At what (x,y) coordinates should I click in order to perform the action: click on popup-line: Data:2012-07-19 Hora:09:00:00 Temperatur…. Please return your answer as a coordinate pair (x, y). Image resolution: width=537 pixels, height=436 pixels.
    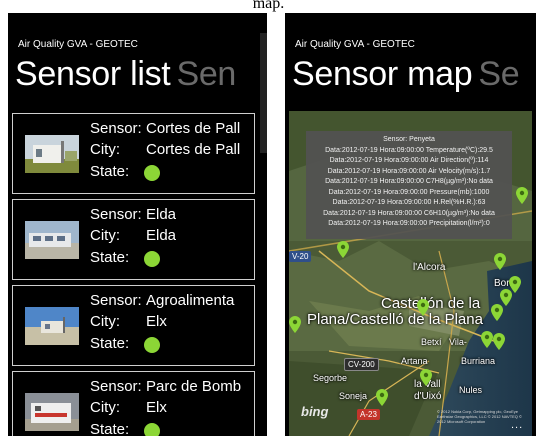
    Looking at the image, I should click on (409, 150).